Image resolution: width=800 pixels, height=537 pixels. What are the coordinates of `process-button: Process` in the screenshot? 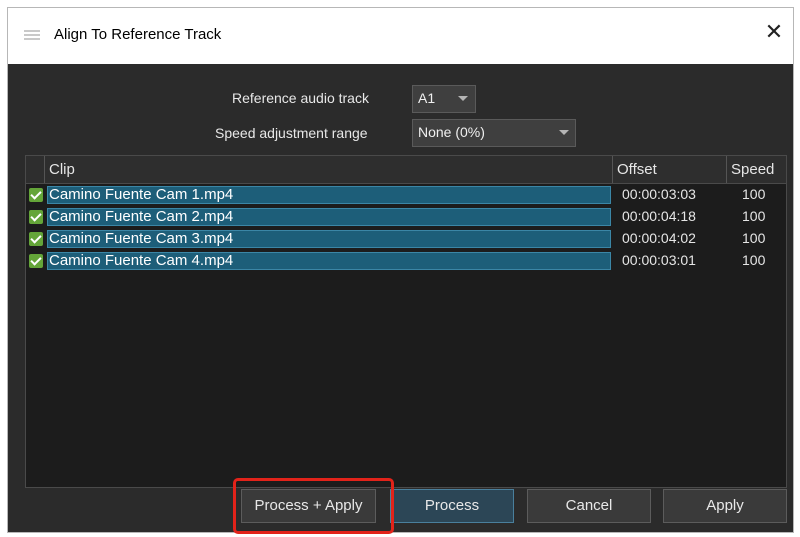 It's located at (452, 506).